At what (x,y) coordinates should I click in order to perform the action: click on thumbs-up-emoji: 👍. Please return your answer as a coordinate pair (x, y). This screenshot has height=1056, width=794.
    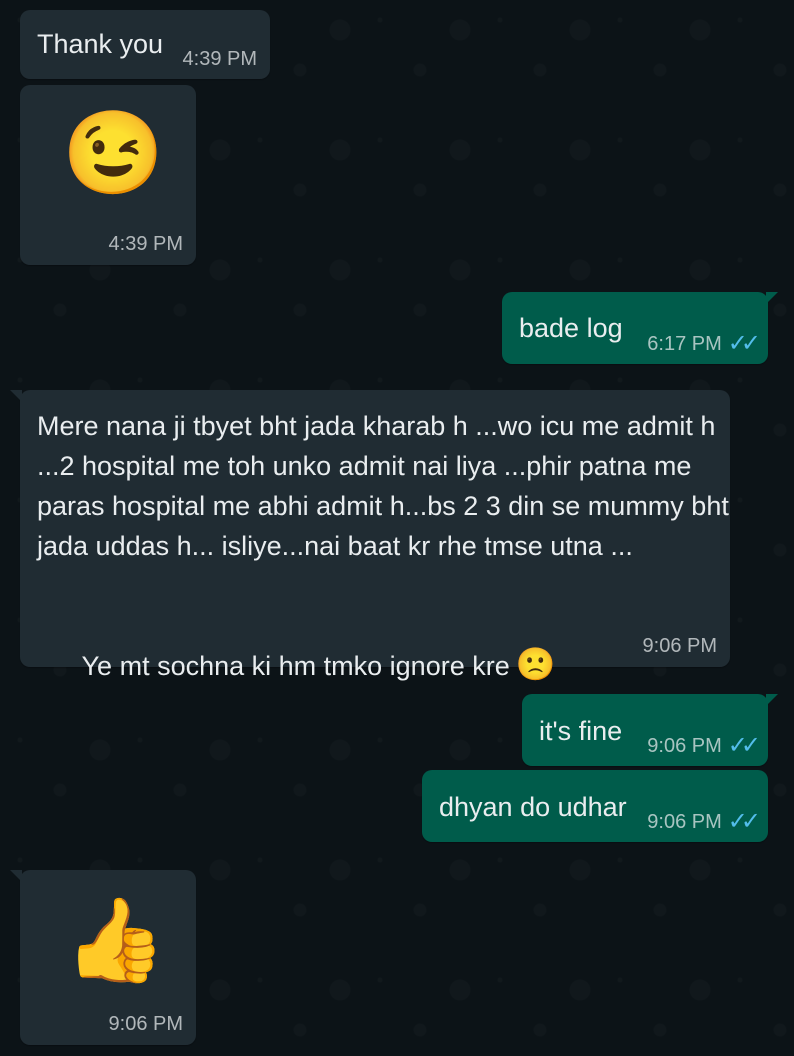
    Looking at the image, I should click on (115, 940).